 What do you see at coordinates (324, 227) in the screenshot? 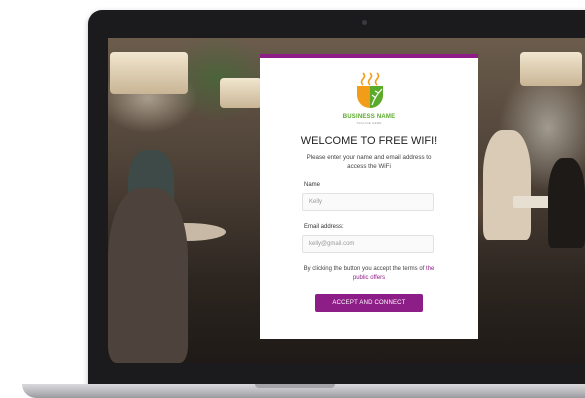
I see `email-label: Email address:` at bounding box center [324, 227].